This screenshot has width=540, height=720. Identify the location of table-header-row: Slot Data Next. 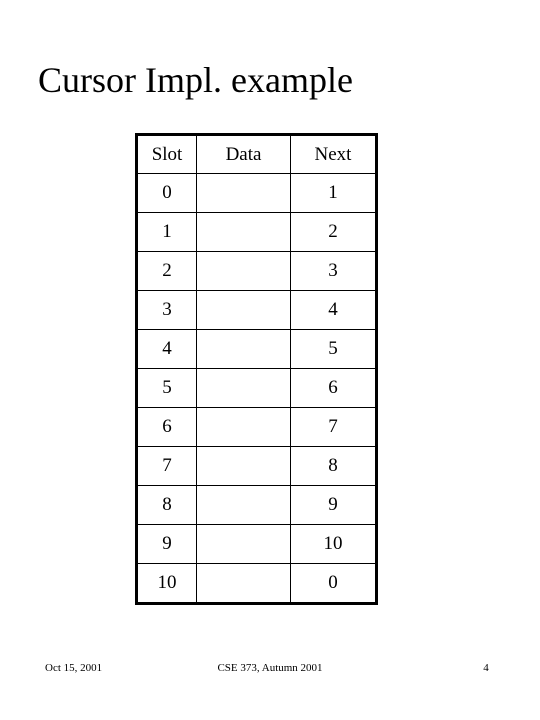
(256, 154).